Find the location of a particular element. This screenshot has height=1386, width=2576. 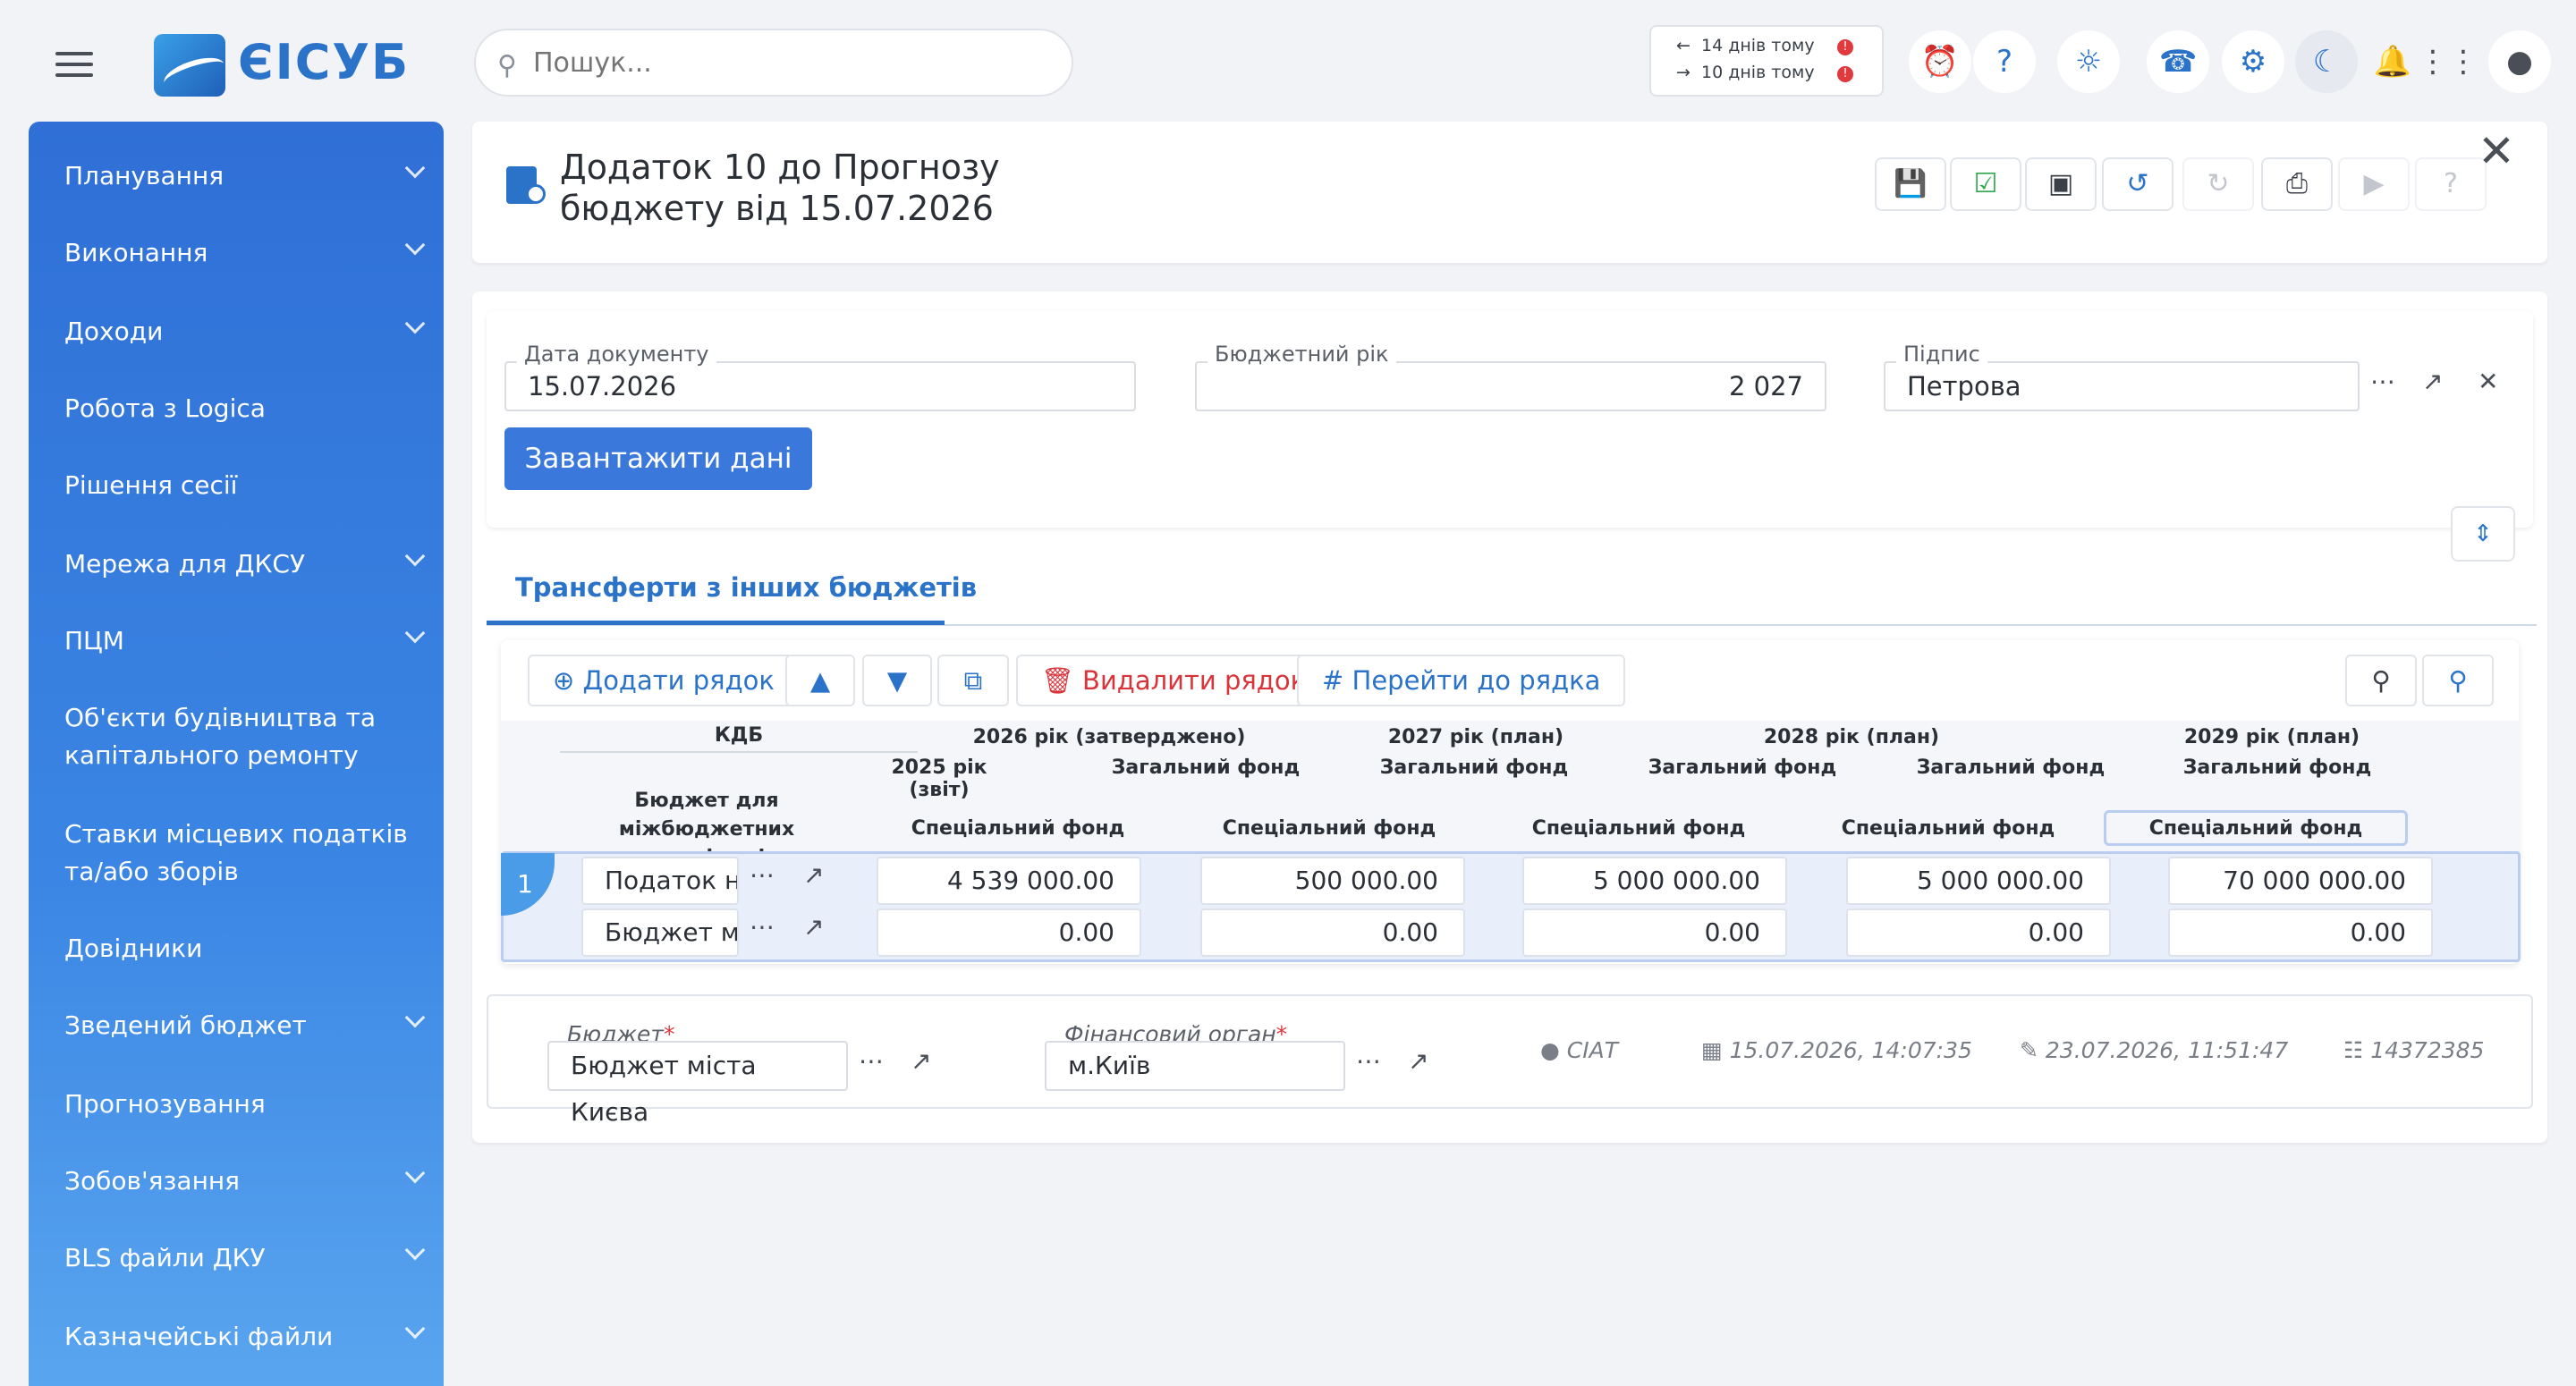

close-icon: ✕ is located at coordinates (2496, 151).